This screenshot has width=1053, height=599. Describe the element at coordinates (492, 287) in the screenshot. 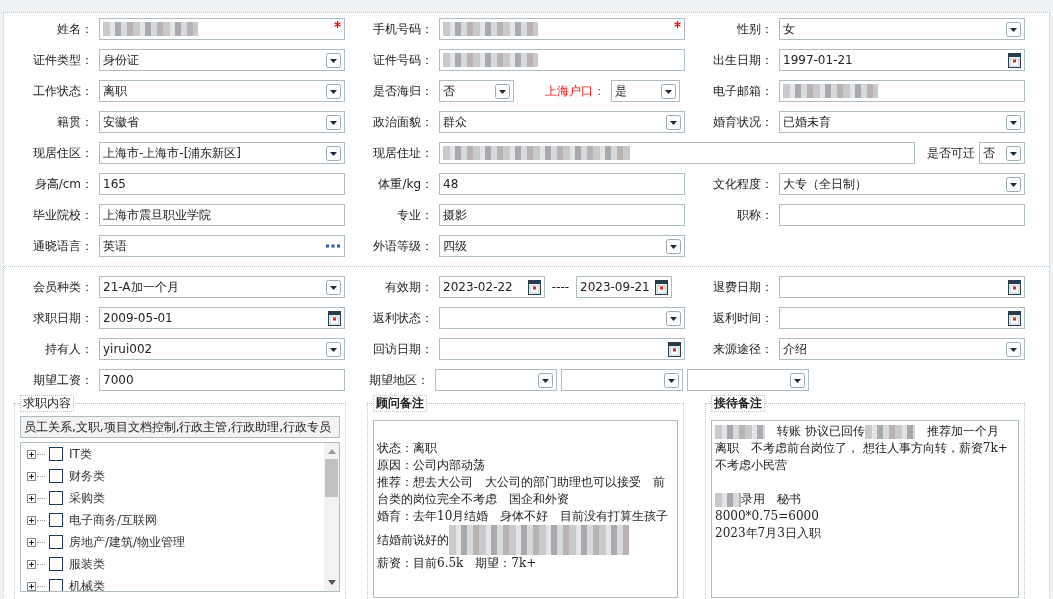

I see `date-field: 2023-02-22` at that location.